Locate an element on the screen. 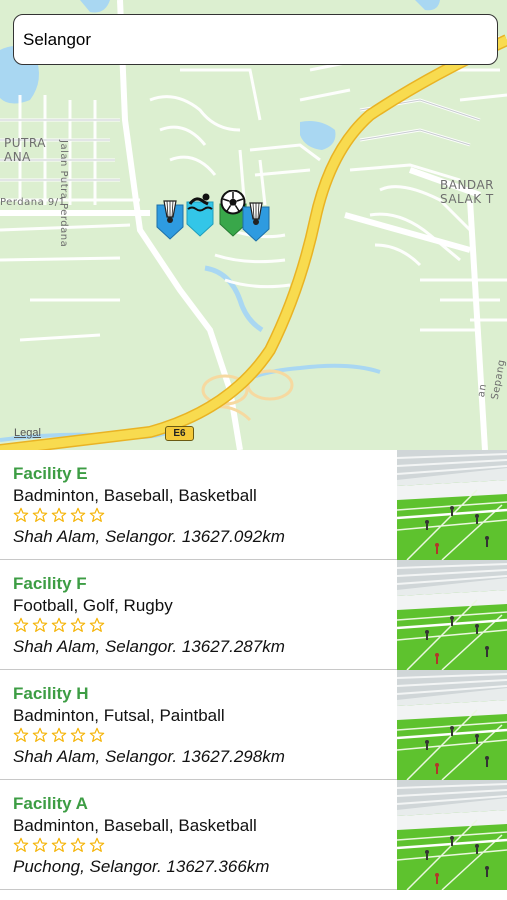 The height and width of the screenshot is (900, 507). map-label-salak: SALAK T is located at coordinates (467, 199).